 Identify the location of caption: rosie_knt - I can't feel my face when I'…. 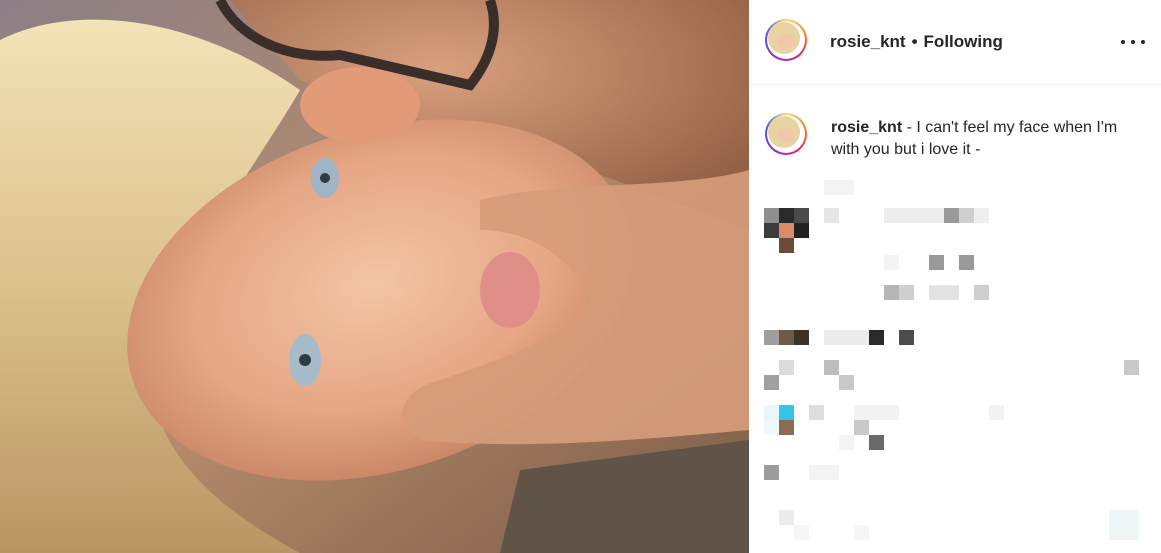
(981, 139).